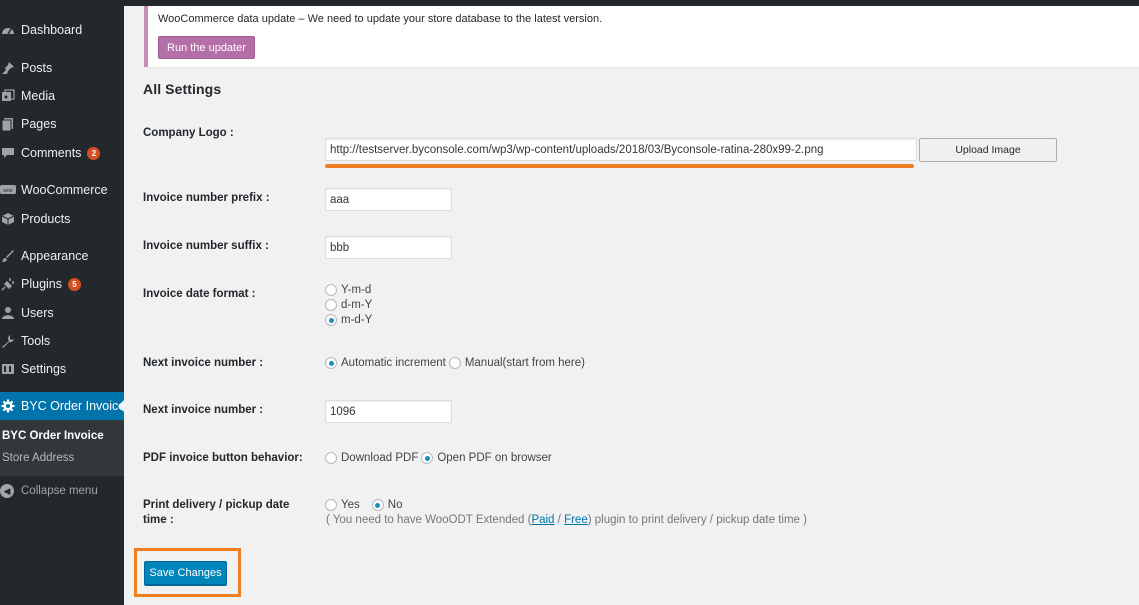 This screenshot has height=605, width=1139. I want to click on radio-label: Automatic increment, so click(393, 363).